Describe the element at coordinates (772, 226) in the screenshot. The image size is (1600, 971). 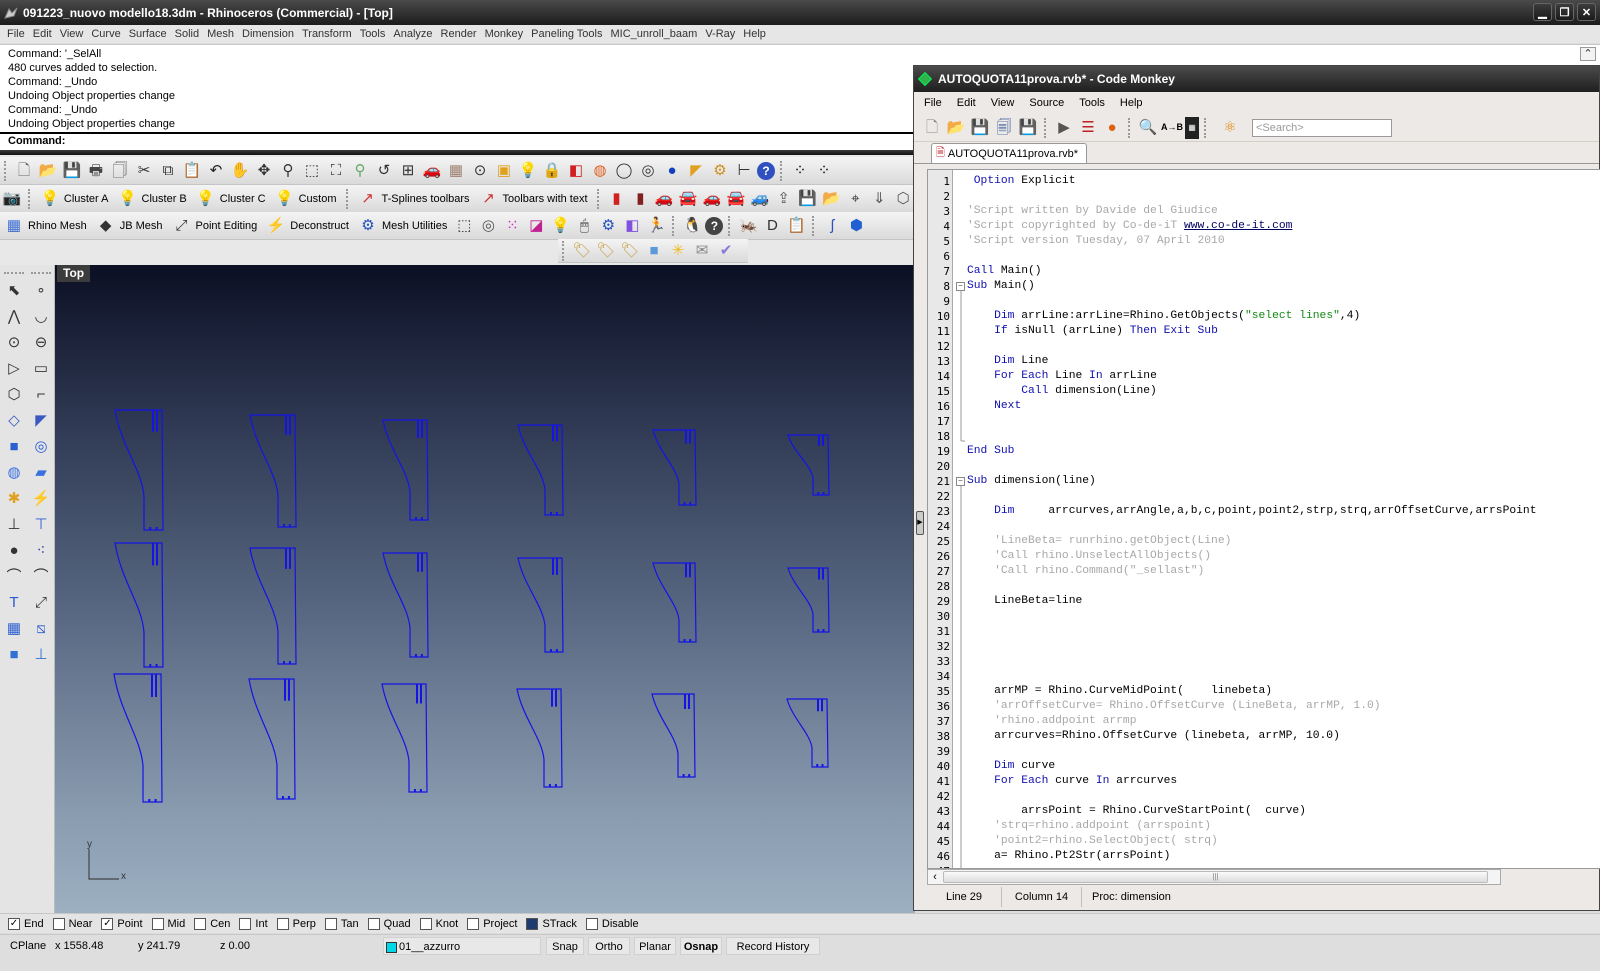
I see `definition-icon: D` at that location.